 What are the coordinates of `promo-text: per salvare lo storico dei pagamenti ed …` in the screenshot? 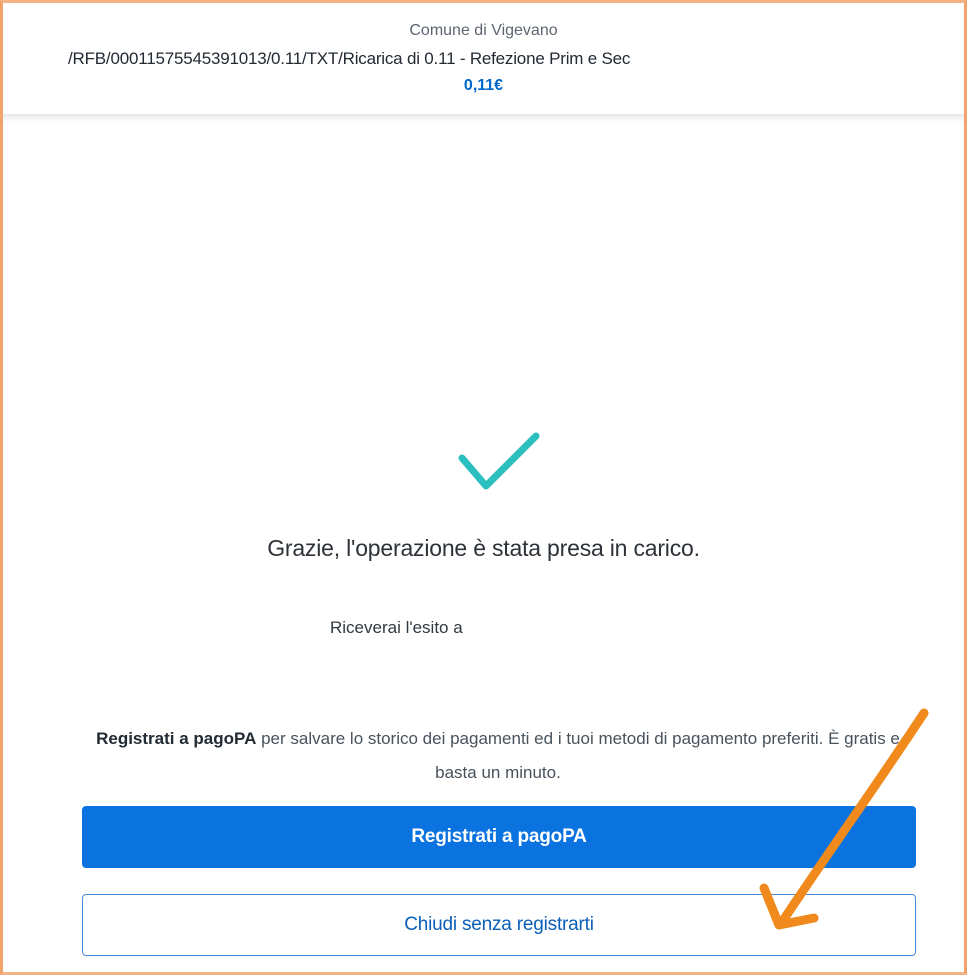 It's located at (578, 755).